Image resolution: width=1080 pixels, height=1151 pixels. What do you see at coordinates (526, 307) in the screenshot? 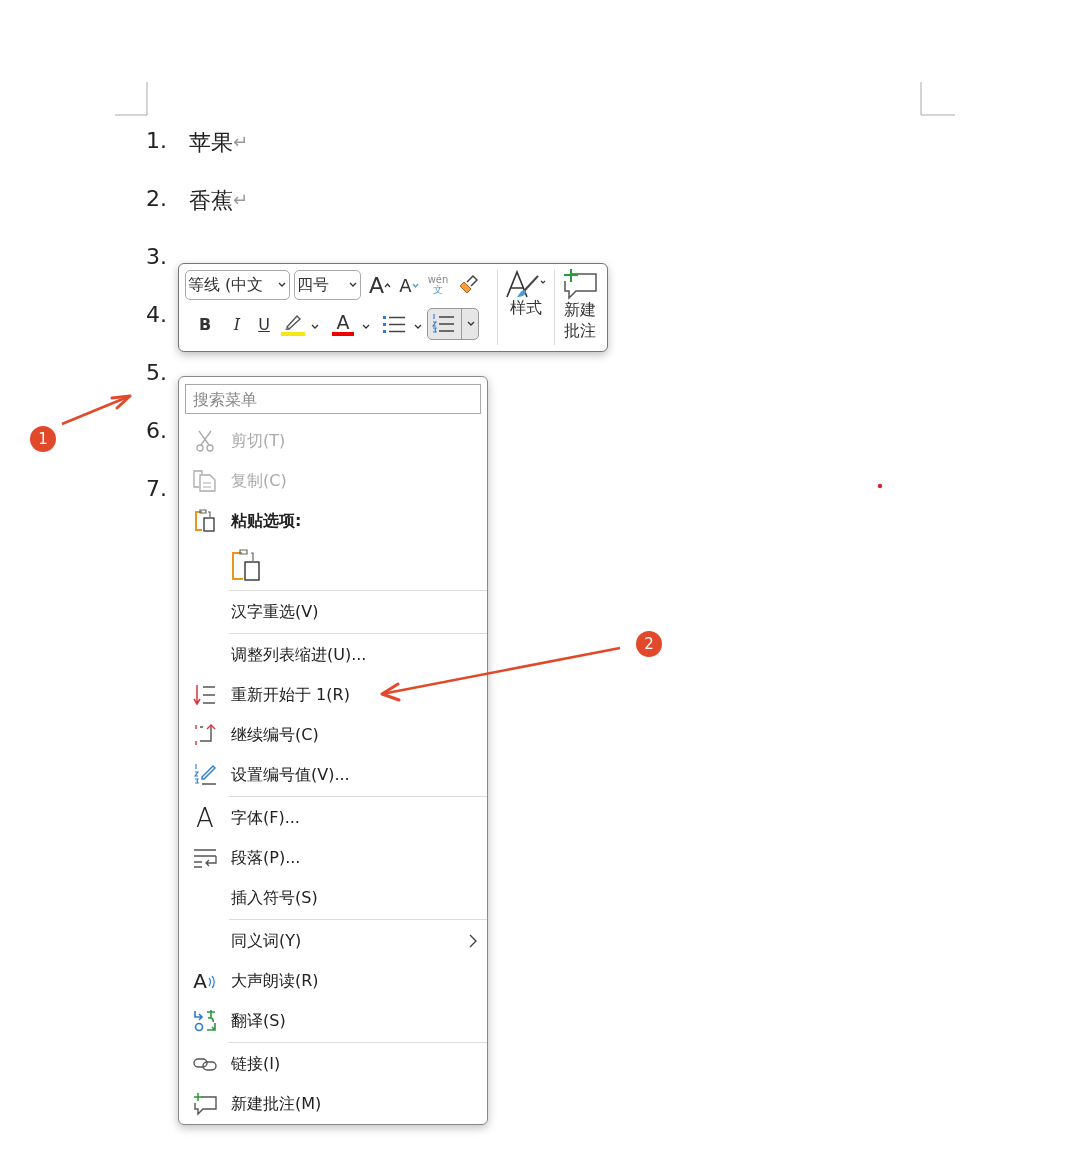
I see `styles-button: 样式` at bounding box center [526, 307].